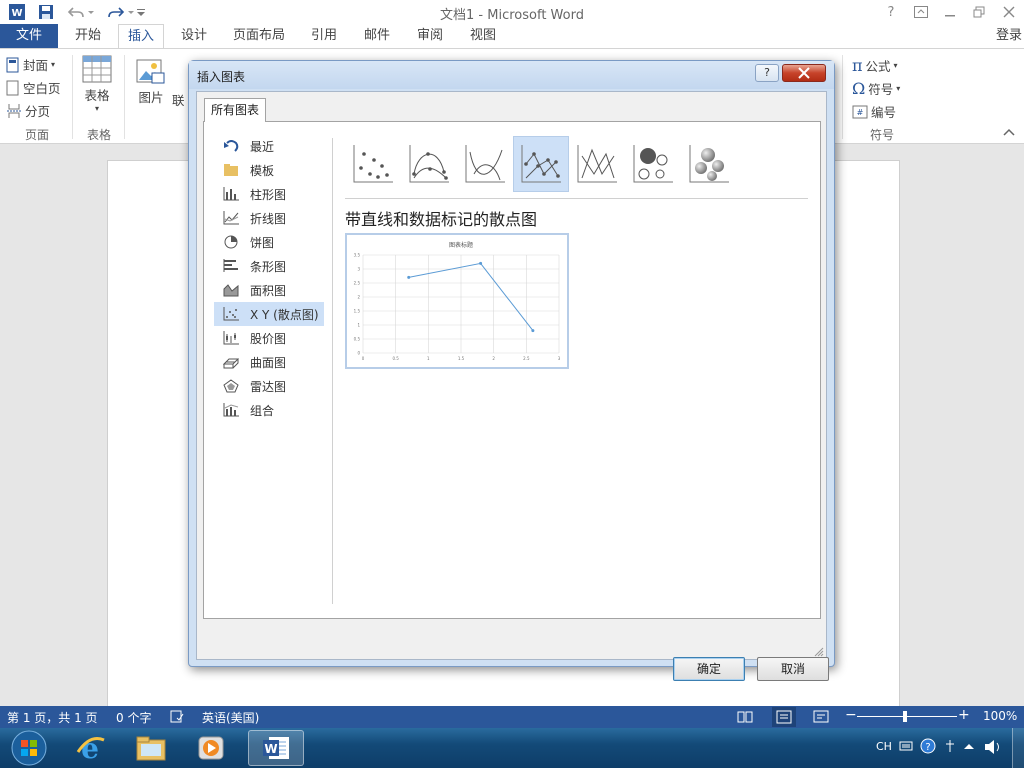  Describe the element at coordinates (821, 716) in the screenshot. I see `web-layout-icon` at that location.